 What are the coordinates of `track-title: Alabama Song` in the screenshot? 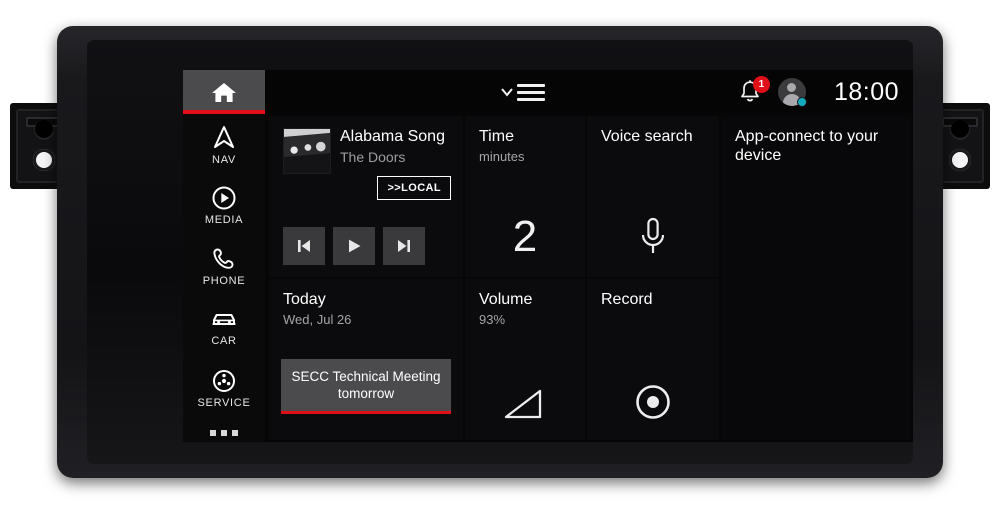 It's located at (392, 136).